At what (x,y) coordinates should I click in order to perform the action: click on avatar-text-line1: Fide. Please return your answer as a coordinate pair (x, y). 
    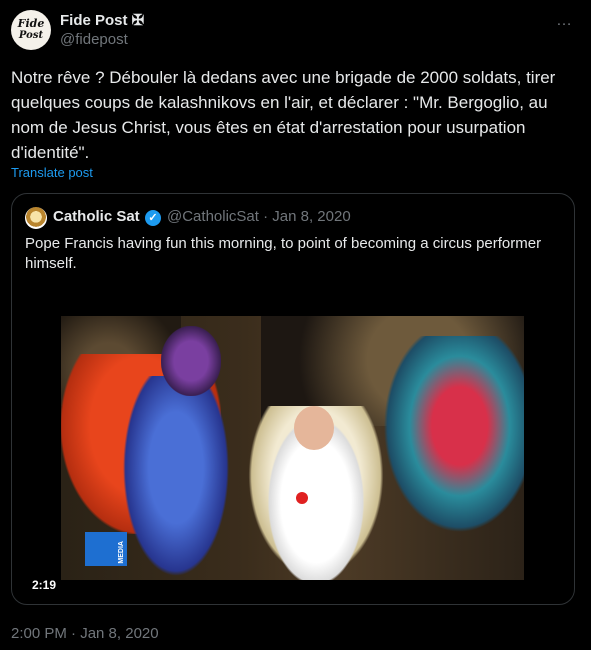
    Looking at the image, I should click on (31, 23).